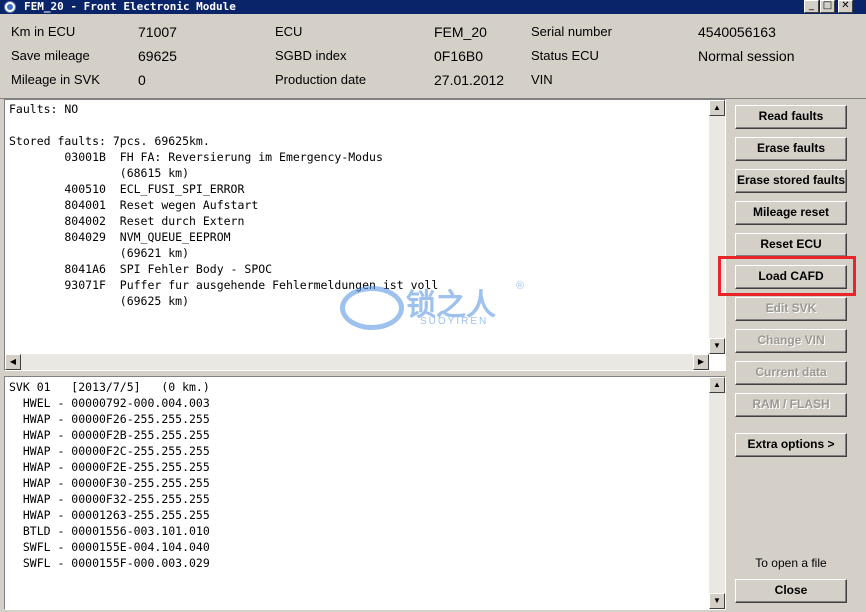 This screenshot has height=612, width=866. I want to click on ram-flash-button: RAM / FLASH, so click(791, 405).